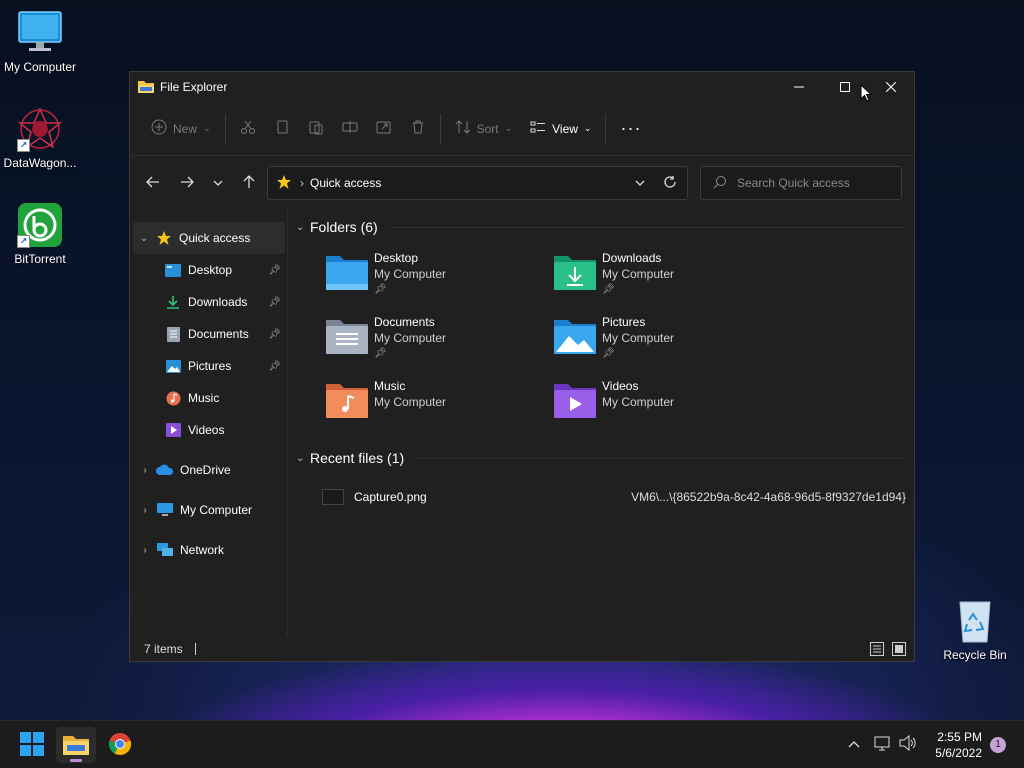  I want to click on view-list-icon, so click(538, 128).